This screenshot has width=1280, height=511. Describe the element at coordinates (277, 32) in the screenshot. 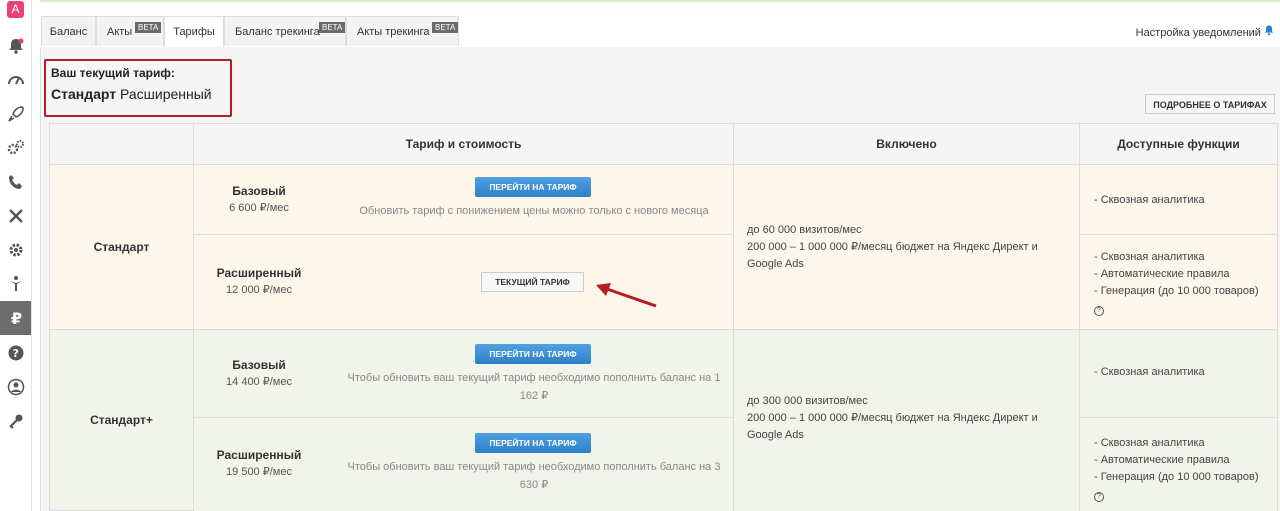

I see `tab-label: Баланс трекинга` at that location.